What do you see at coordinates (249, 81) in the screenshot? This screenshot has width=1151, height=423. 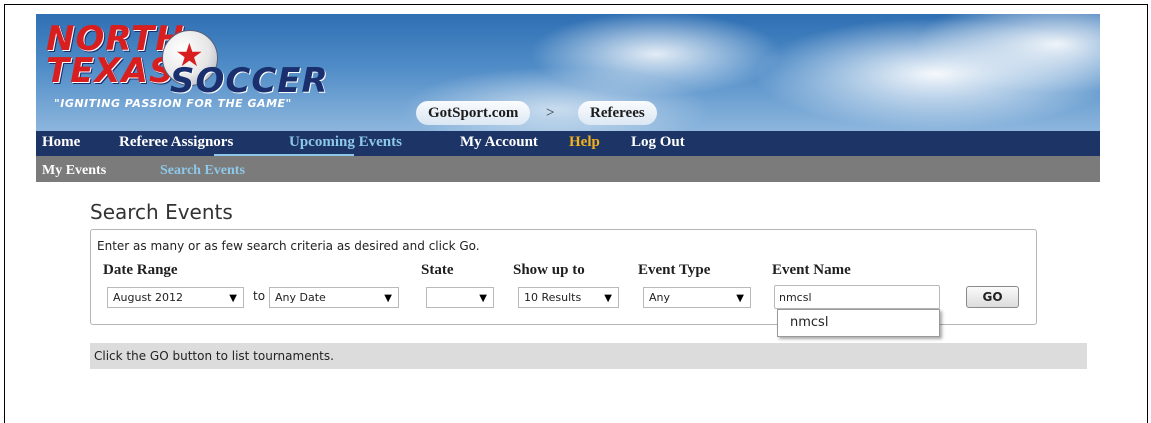 I see `logo-text-soccer: SOCCER` at bounding box center [249, 81].